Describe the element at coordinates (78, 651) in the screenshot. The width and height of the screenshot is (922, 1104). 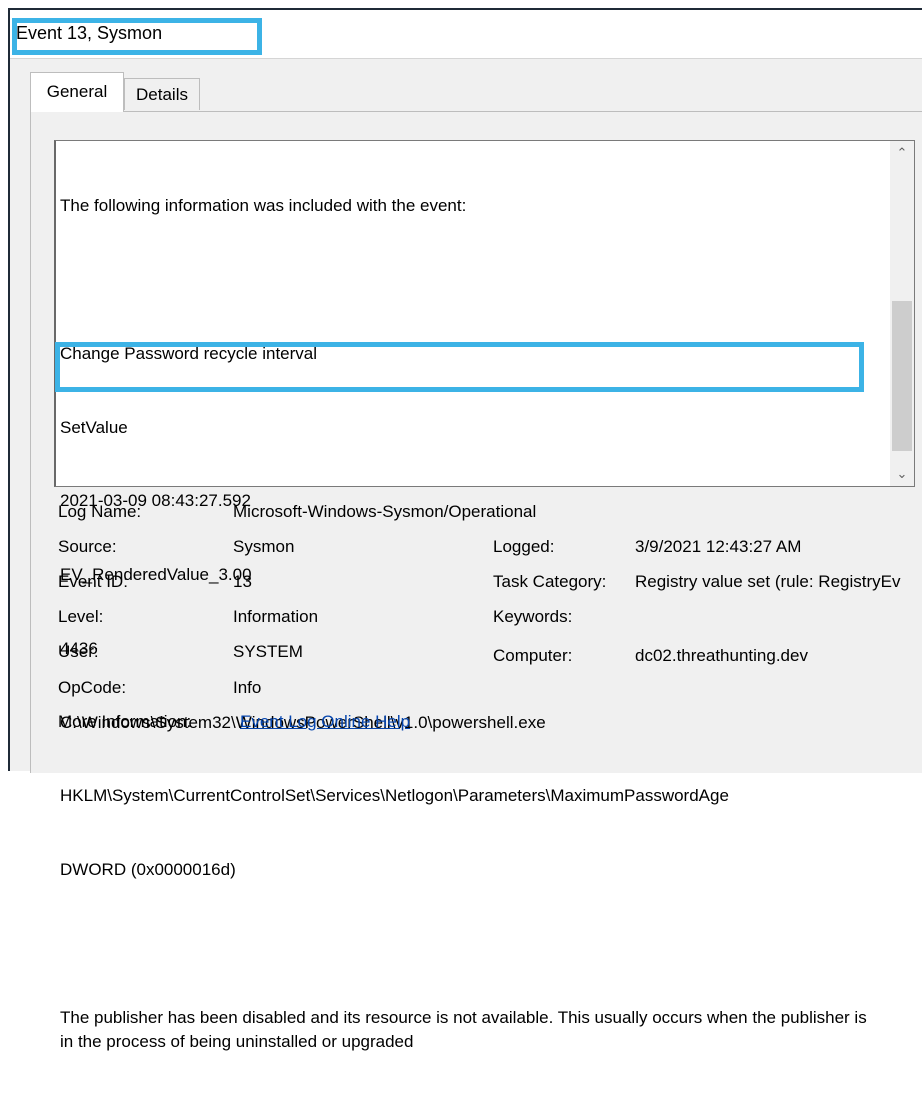
I see `user-label: User:` at that location.